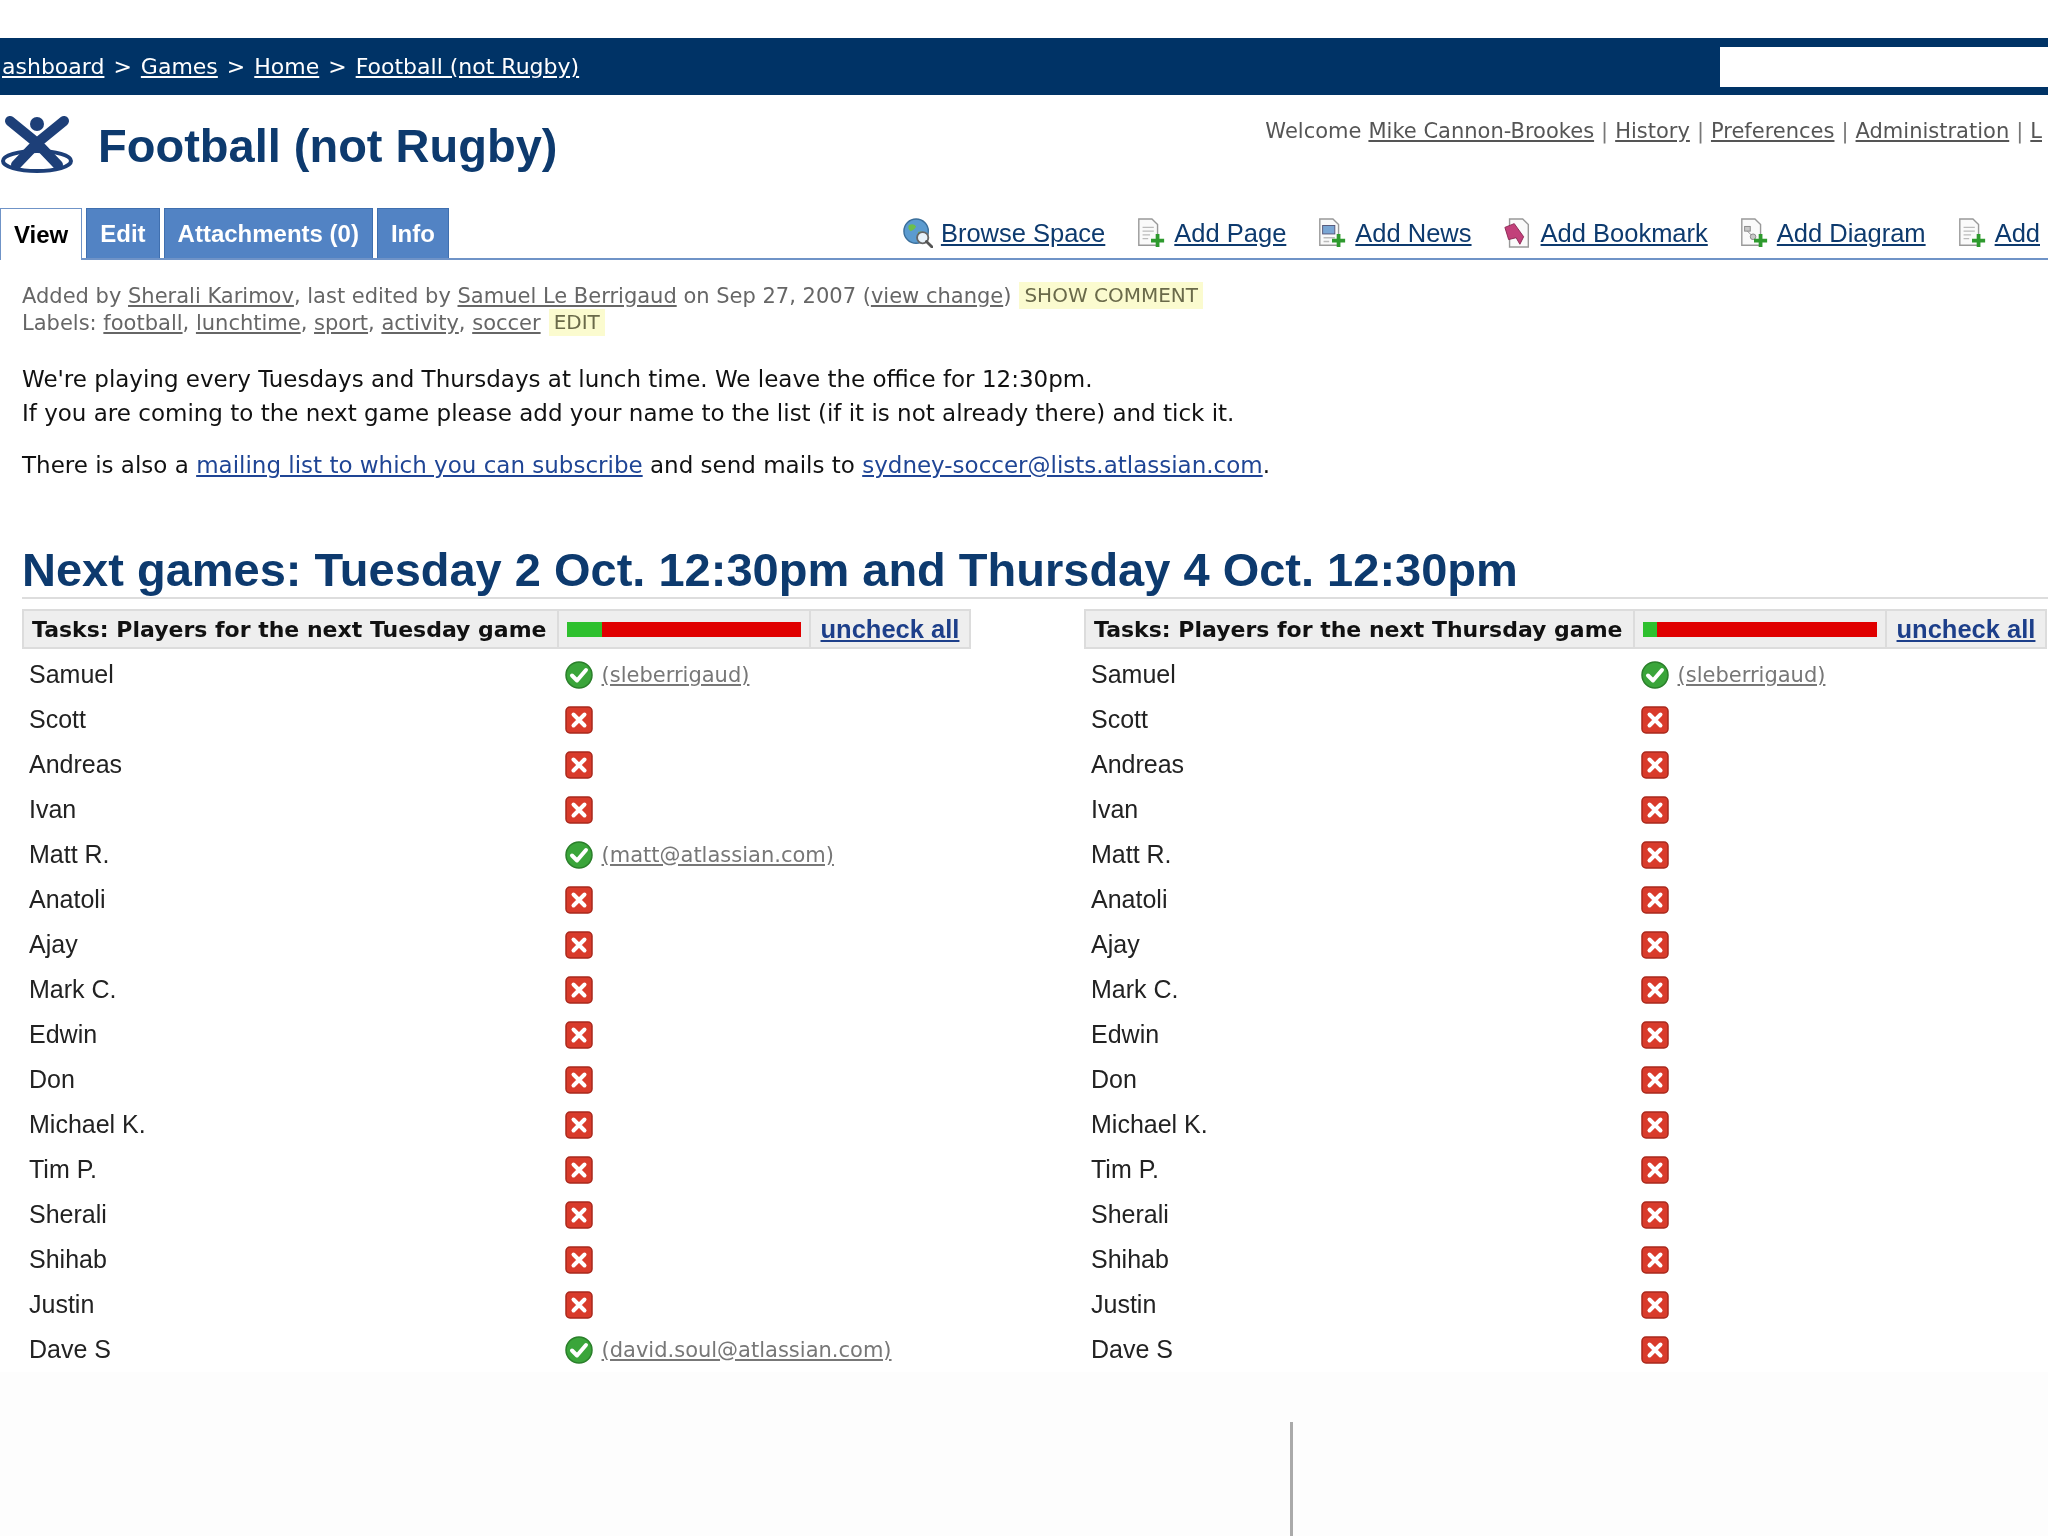 This screenshot has width=2048, height=1536. Describe the element at coordinates (1062, 465) in the screenshot. I see `text-link: sydney-soccer@lists.atlassian.com` at that location.